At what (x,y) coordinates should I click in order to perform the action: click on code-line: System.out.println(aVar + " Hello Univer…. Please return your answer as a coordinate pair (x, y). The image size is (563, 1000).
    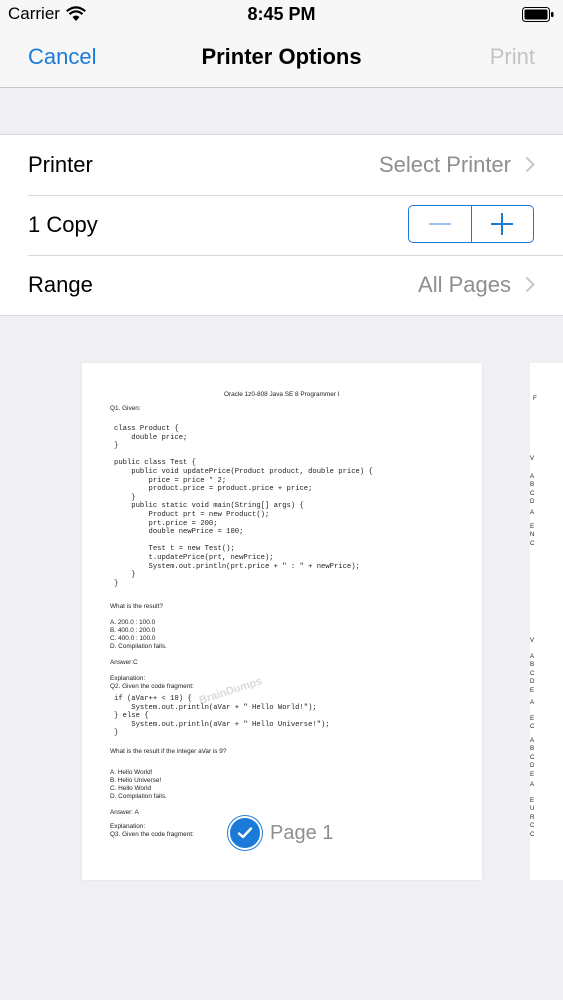
    Looking at the image, I should click on (222, 724).